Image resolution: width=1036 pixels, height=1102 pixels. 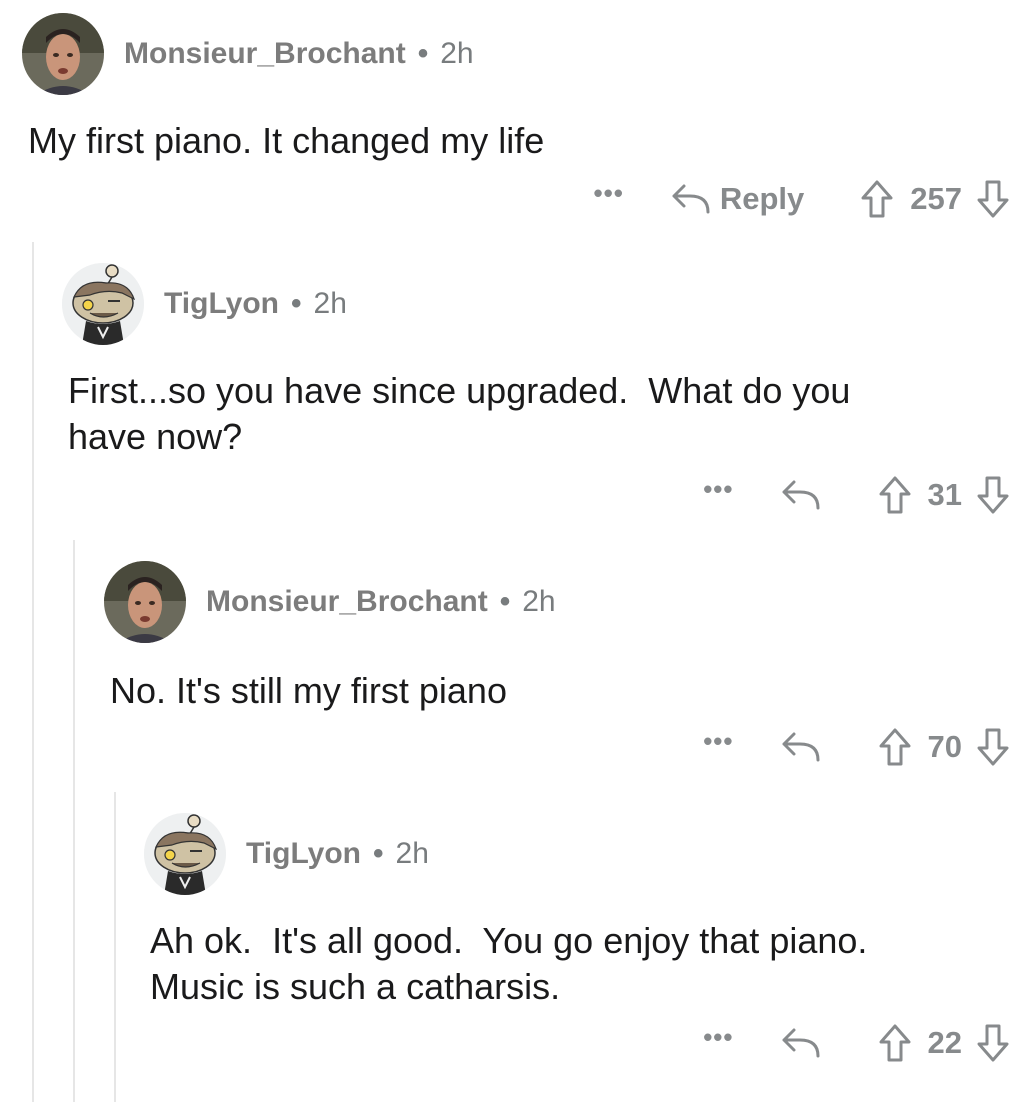 I want to click on comment-actions: ••• Reply 257, so click(x=802, y=199).